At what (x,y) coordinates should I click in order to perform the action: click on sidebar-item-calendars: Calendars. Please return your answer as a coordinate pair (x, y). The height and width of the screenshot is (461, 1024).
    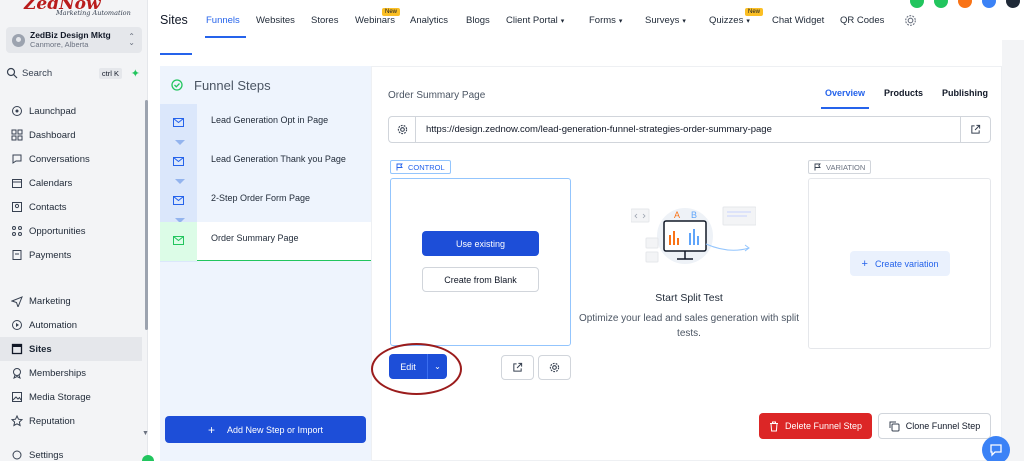
    Looking at the image, I should click on (71, 183).